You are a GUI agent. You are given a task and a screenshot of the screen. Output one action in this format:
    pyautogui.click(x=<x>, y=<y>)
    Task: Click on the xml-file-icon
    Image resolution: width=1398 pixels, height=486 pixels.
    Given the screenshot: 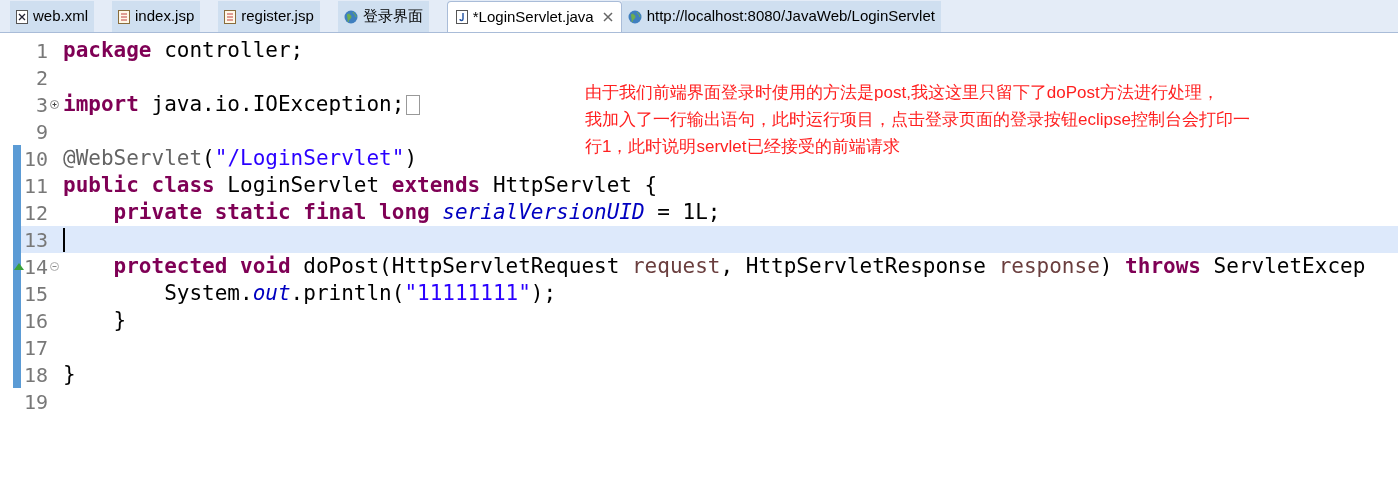 What is the action you would take?
    pyautogui.click(x=22, y=16)
    